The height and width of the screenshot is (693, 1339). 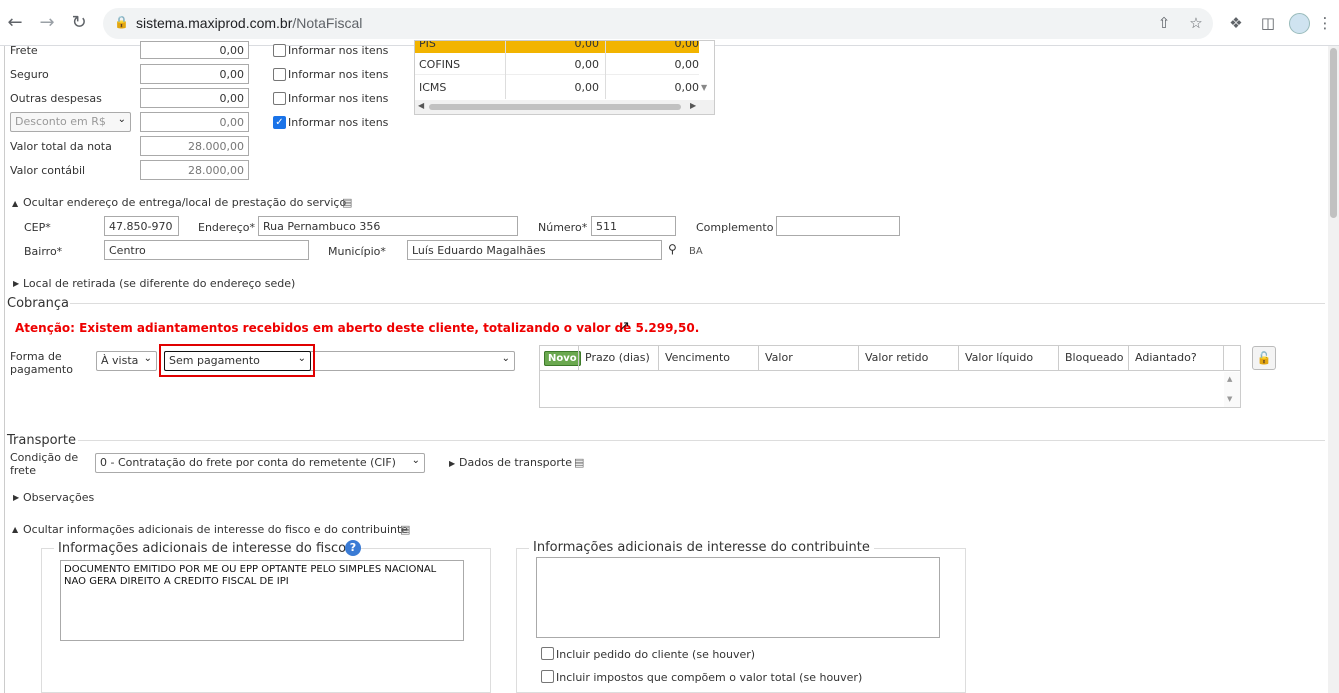 I want to click on cep-label: CEP*, so click(x=37, y=227).